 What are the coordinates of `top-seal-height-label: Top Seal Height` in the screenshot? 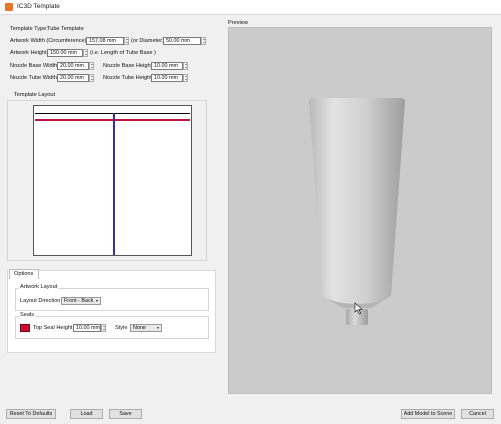 It's located at (53, 328).